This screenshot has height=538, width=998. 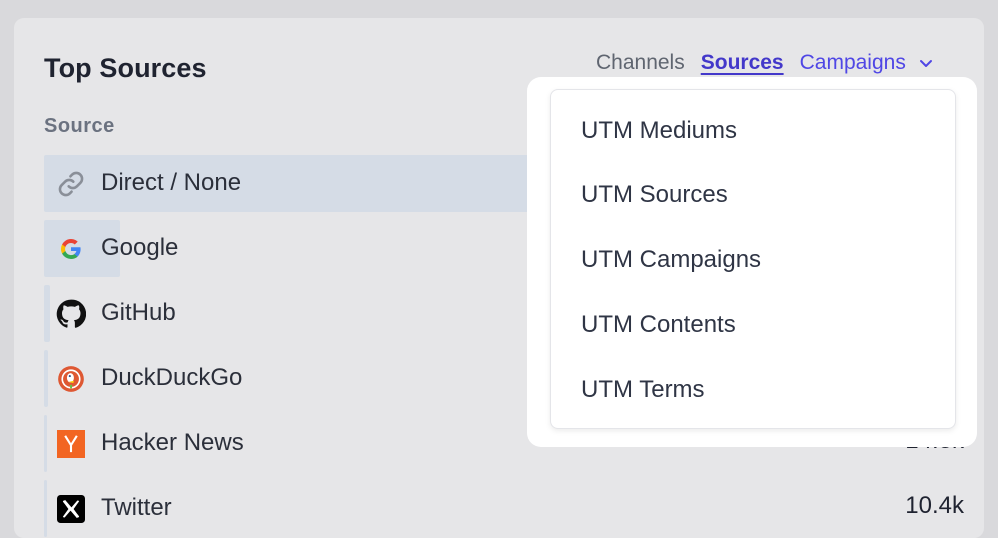 I want to click on tab-sources: Sources, so click(x=742, y=63).